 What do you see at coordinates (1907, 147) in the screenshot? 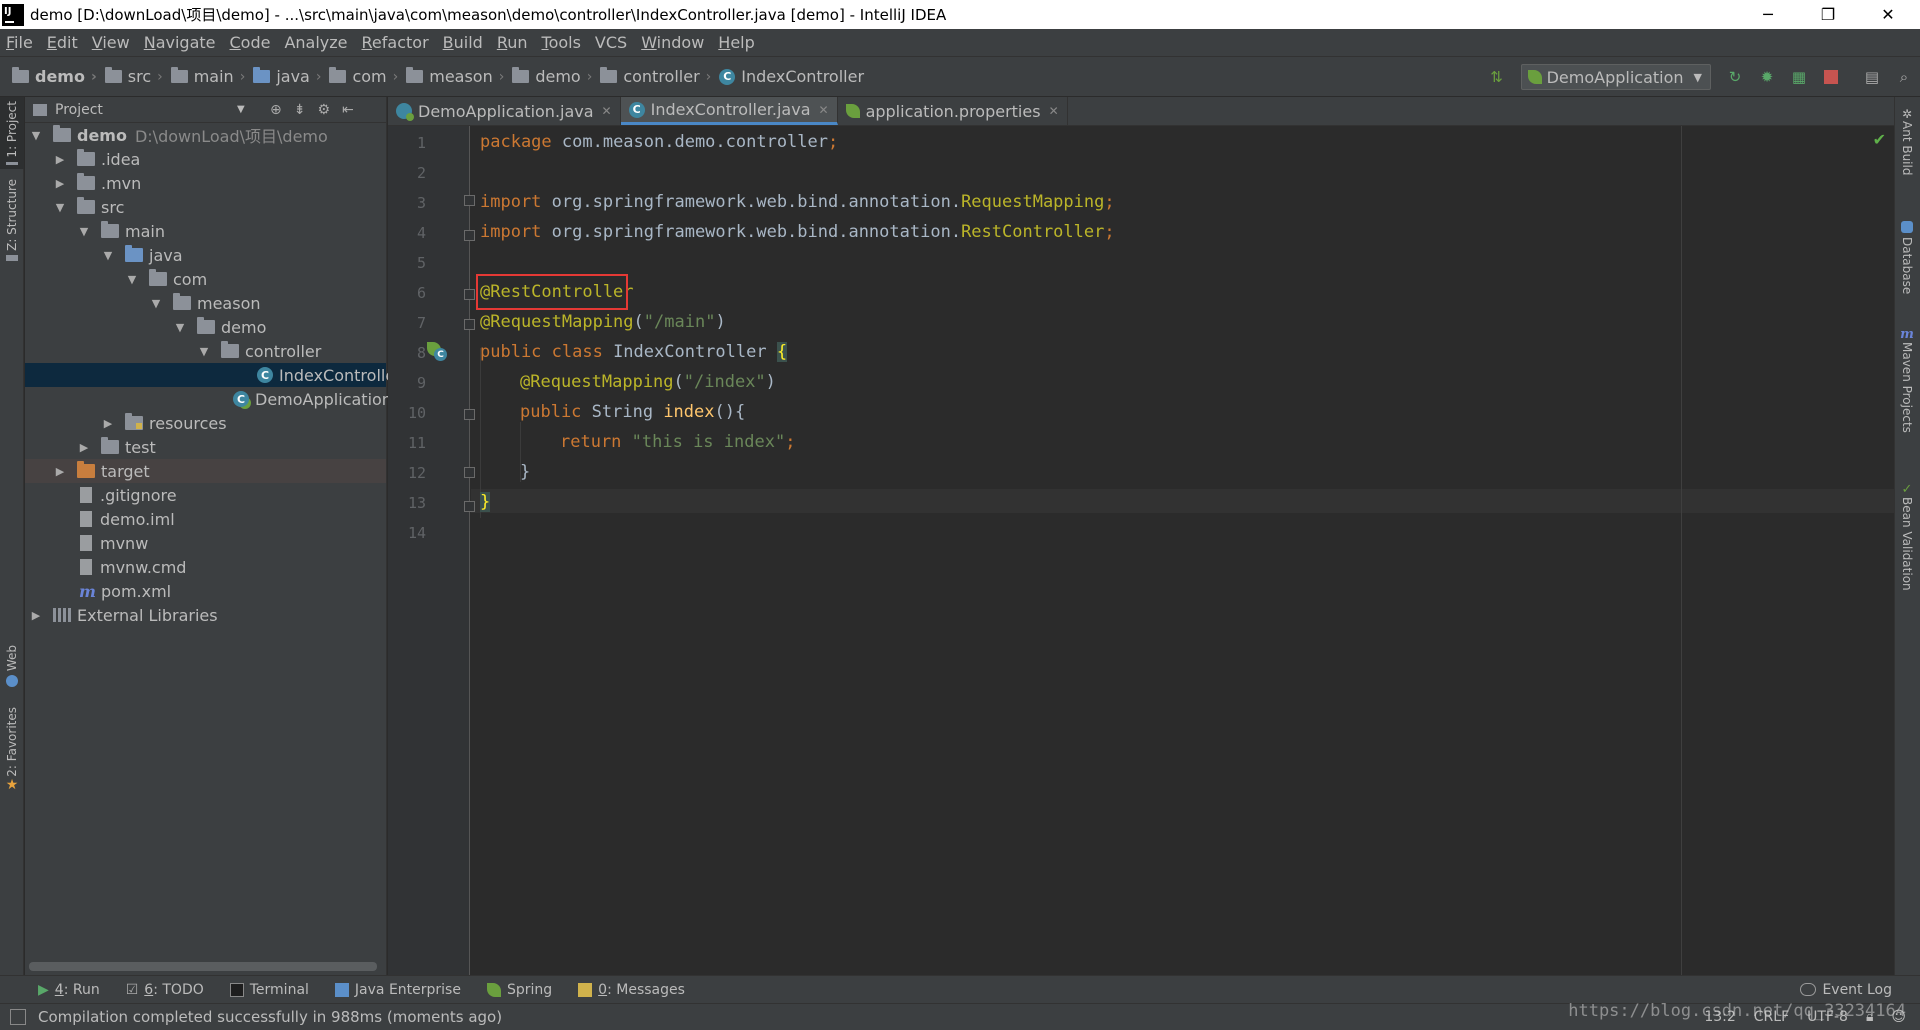
I see `tab-ant-build: ✲ Ant Build` at bounding box center [1907, 147].